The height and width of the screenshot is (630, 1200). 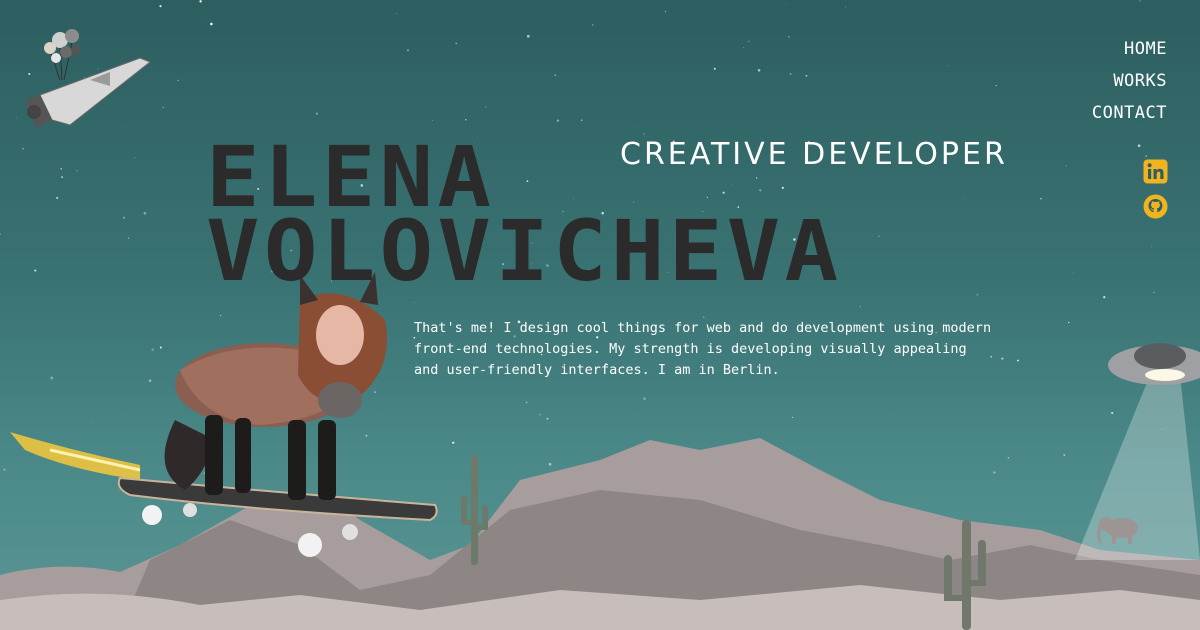 What do you see at coordinates (88, 78) in the screenshot?
I see `rocket-illustration` at bounding box center [88, 78].